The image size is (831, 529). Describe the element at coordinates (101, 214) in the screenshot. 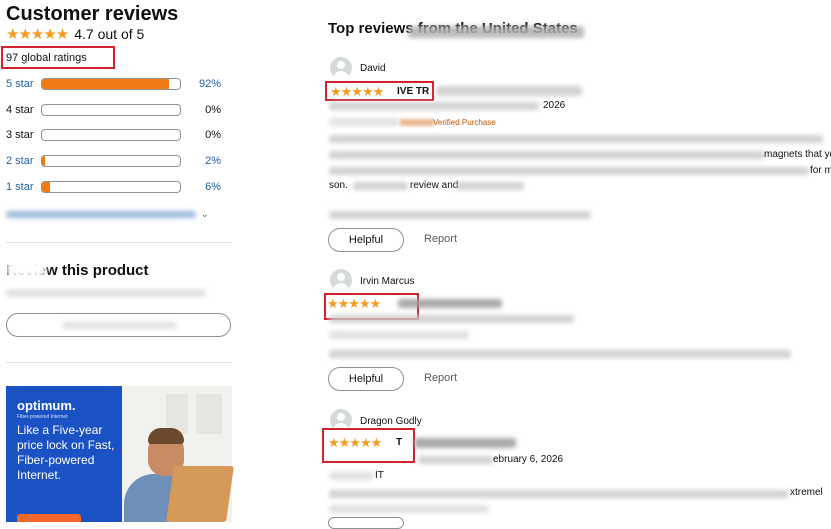

I see `ratings-calculation-link-blurred` at that location.